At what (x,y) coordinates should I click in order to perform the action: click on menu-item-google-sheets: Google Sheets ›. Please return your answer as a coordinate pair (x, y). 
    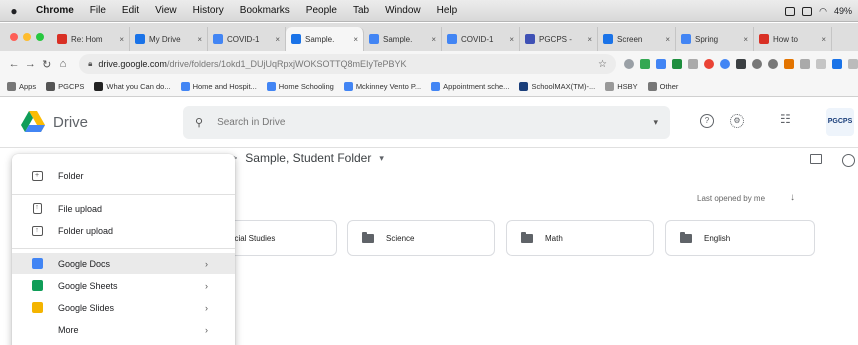
    Looking at the image, I should click on (123, 285).